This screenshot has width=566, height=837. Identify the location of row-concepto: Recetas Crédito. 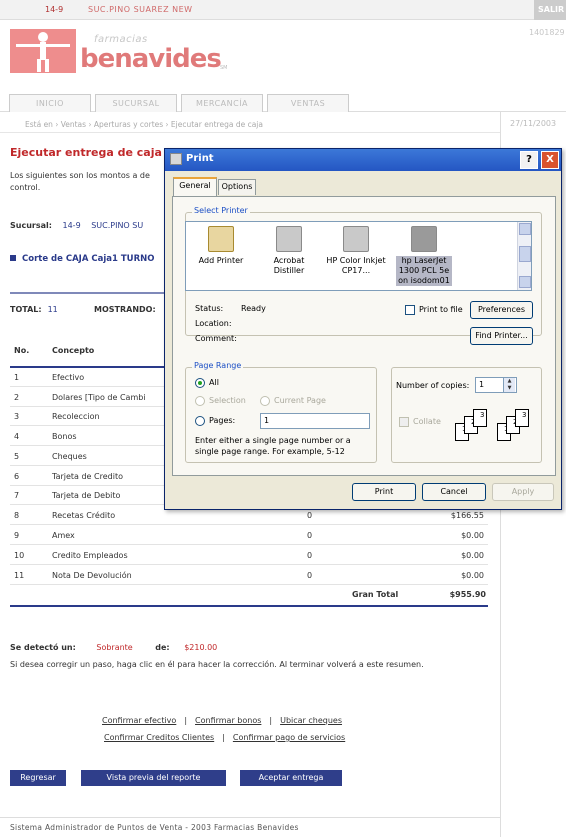
(84, 515).